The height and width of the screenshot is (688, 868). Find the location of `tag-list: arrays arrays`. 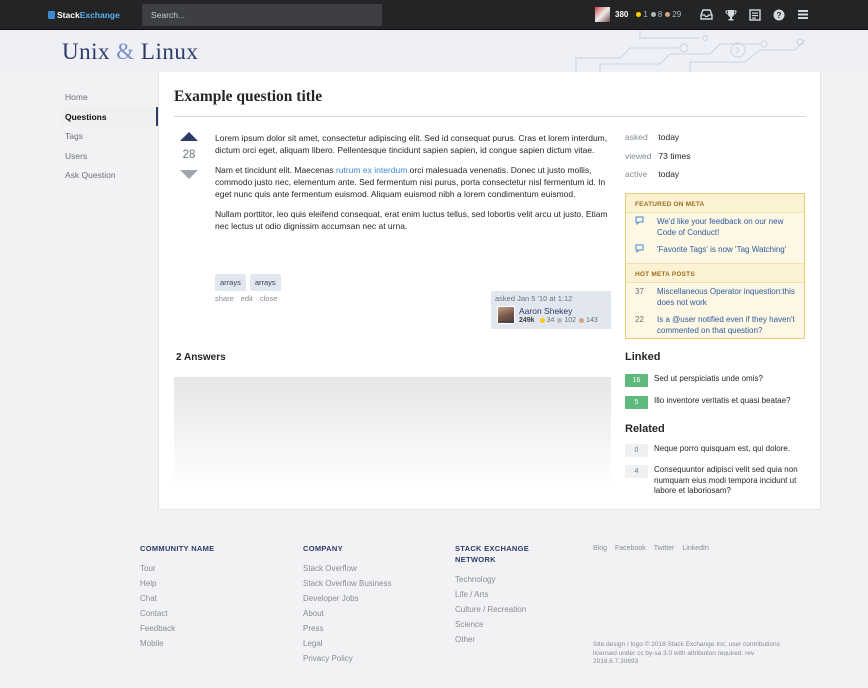

tag-list: arrays arrays is located at coordinates (248, 282).